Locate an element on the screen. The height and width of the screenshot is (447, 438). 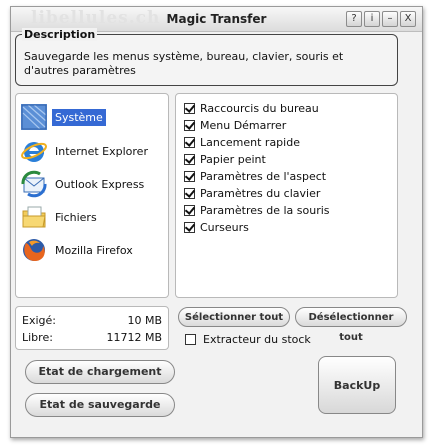
option-lancement-rapide: Lancement rapide is located at coordinates (242, 142).